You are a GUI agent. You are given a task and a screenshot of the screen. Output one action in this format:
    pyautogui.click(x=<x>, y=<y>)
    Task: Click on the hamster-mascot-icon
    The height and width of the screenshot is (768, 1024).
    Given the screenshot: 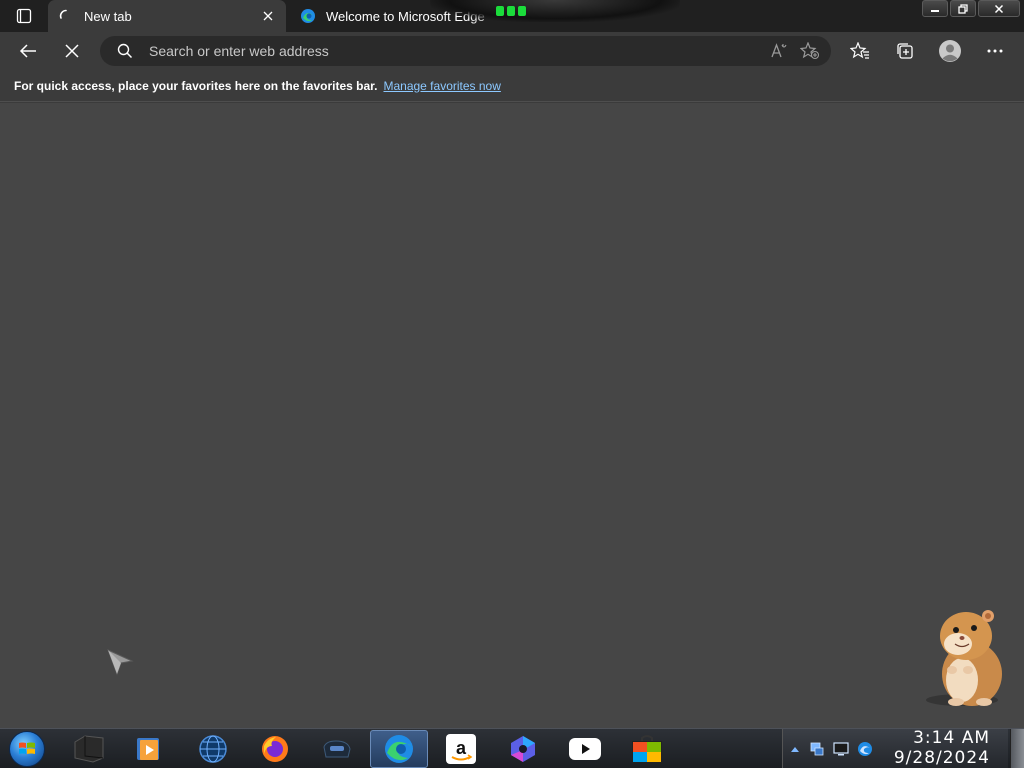 What is the action you would take?
    pyautogui.click(x=964, y=658)
    